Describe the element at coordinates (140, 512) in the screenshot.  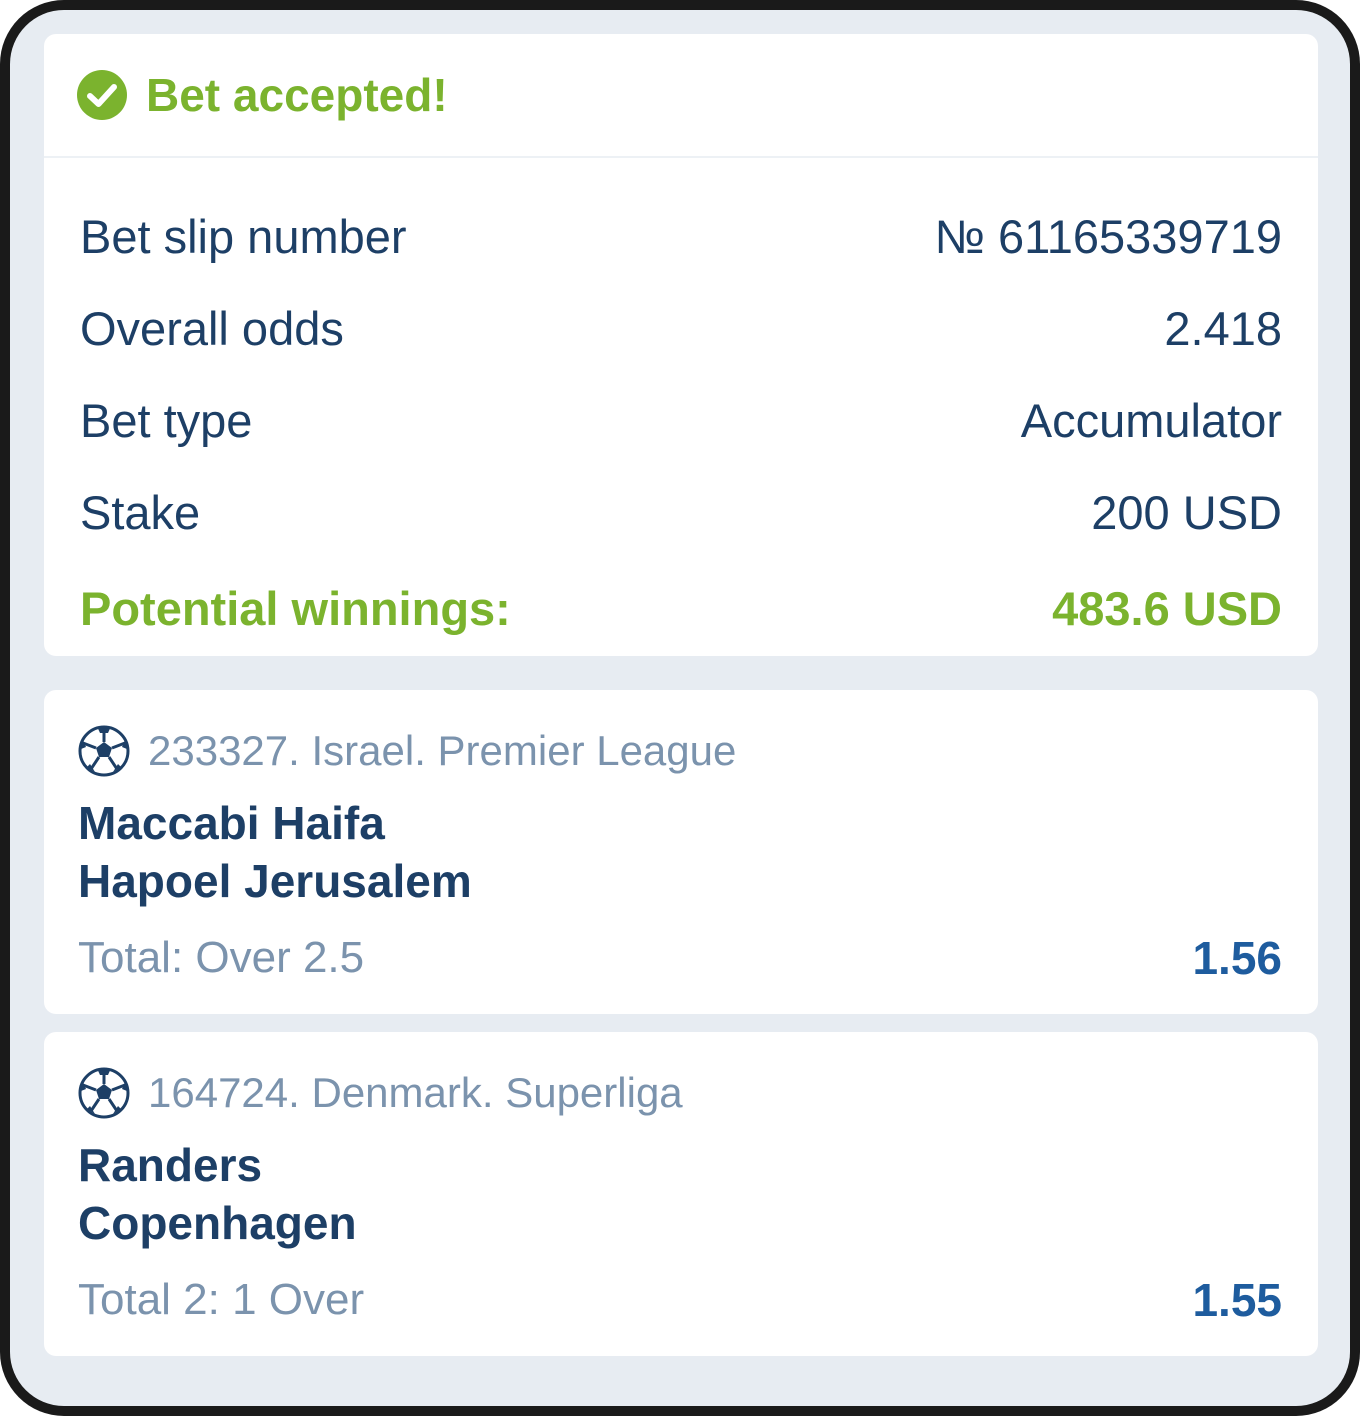
I see `stake-label: Stake` at that location.